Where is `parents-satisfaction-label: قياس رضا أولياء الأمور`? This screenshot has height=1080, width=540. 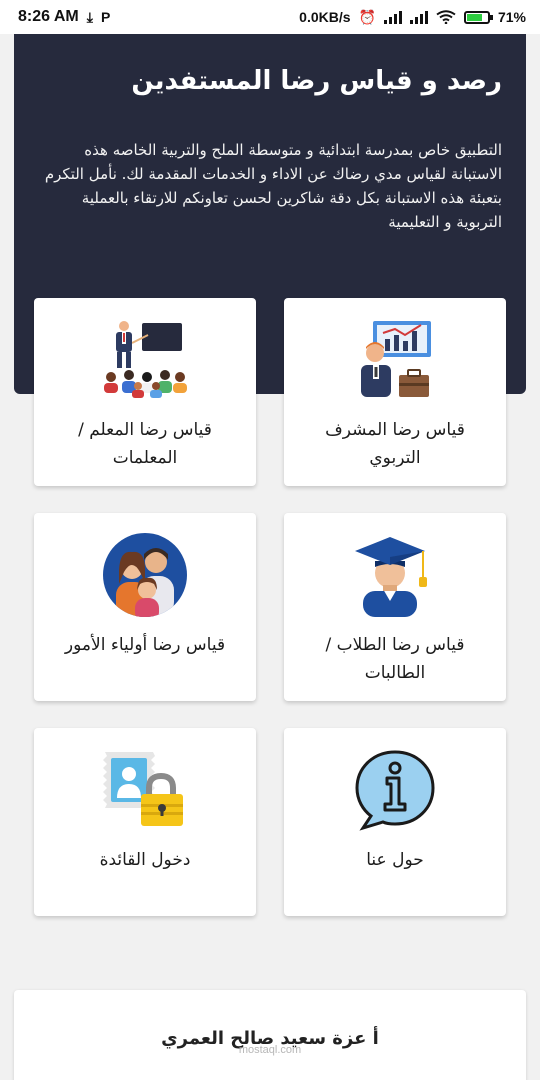
parents-satisfaction-label: قياس رضا أولياء الأمور is located at coordinates (145, 645).